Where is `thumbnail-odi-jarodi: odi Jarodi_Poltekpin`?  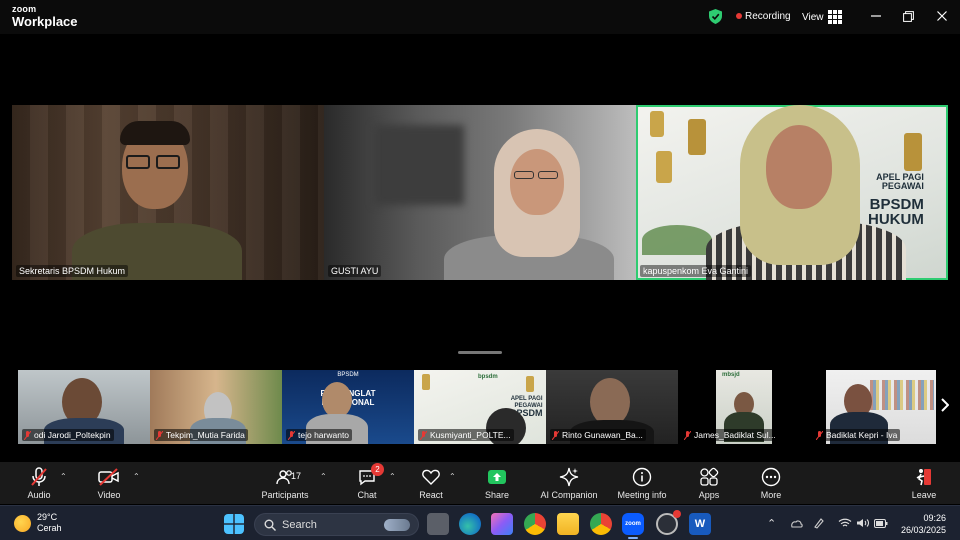 thumbnail-odi-jarodi: odi Jarodi_Poltekpin is located at coordinates (84, 407).